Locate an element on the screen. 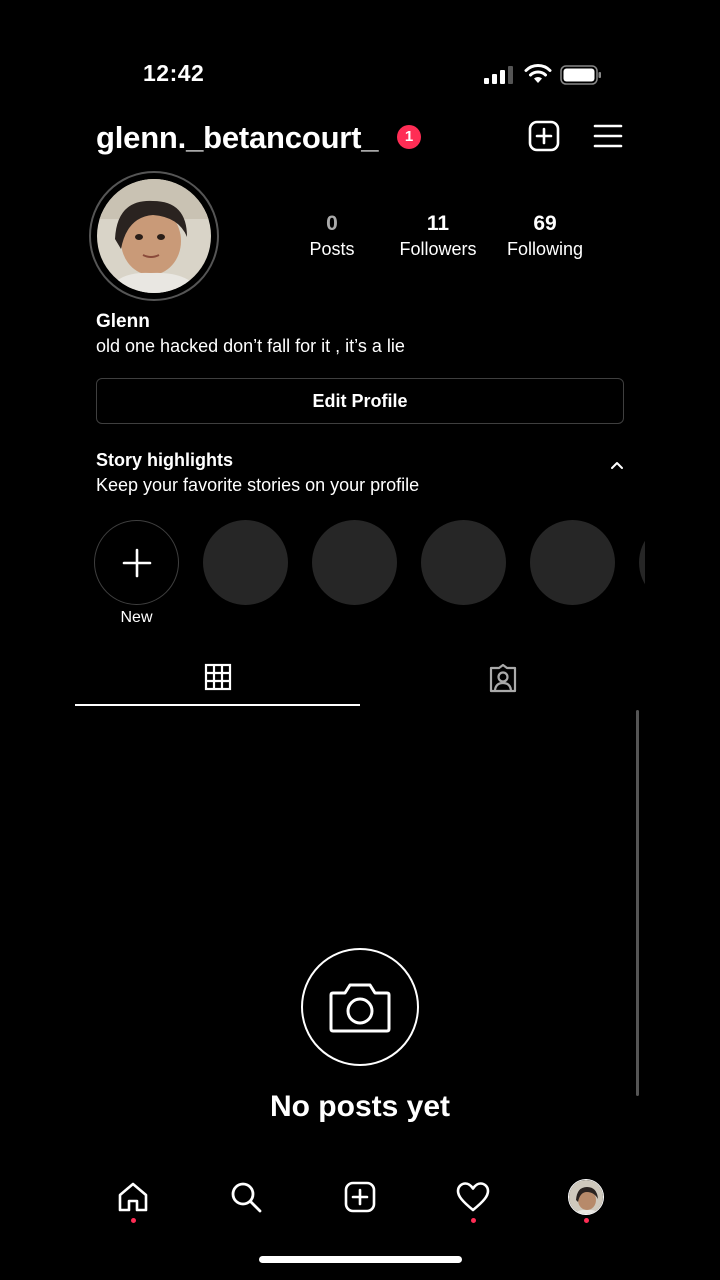 The height and width of the screenshot is (1280, 720). new-highlight-button is located at coordinates (136, 562).